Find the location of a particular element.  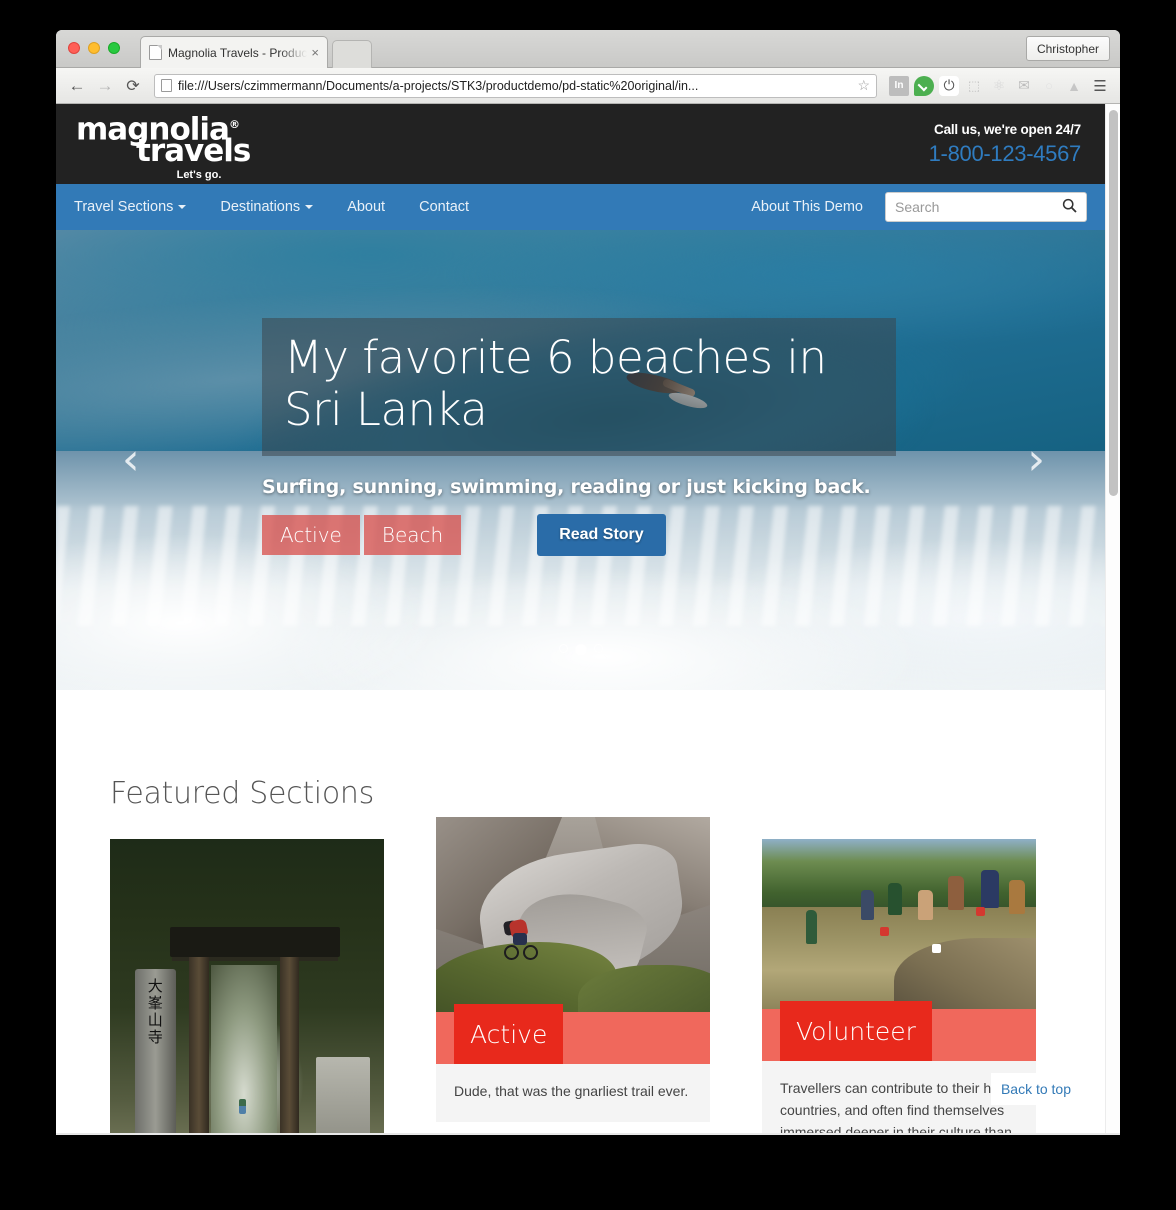

card-label-text: Volunteer is located at coordinates (856, 1031).